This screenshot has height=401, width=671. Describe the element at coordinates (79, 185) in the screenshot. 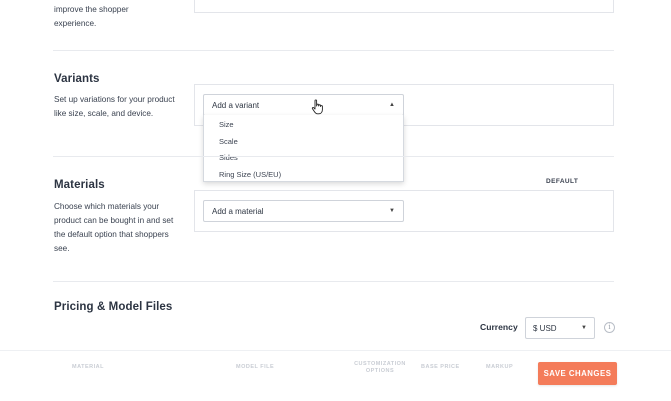

I see `materials-title: Materials` at that location.